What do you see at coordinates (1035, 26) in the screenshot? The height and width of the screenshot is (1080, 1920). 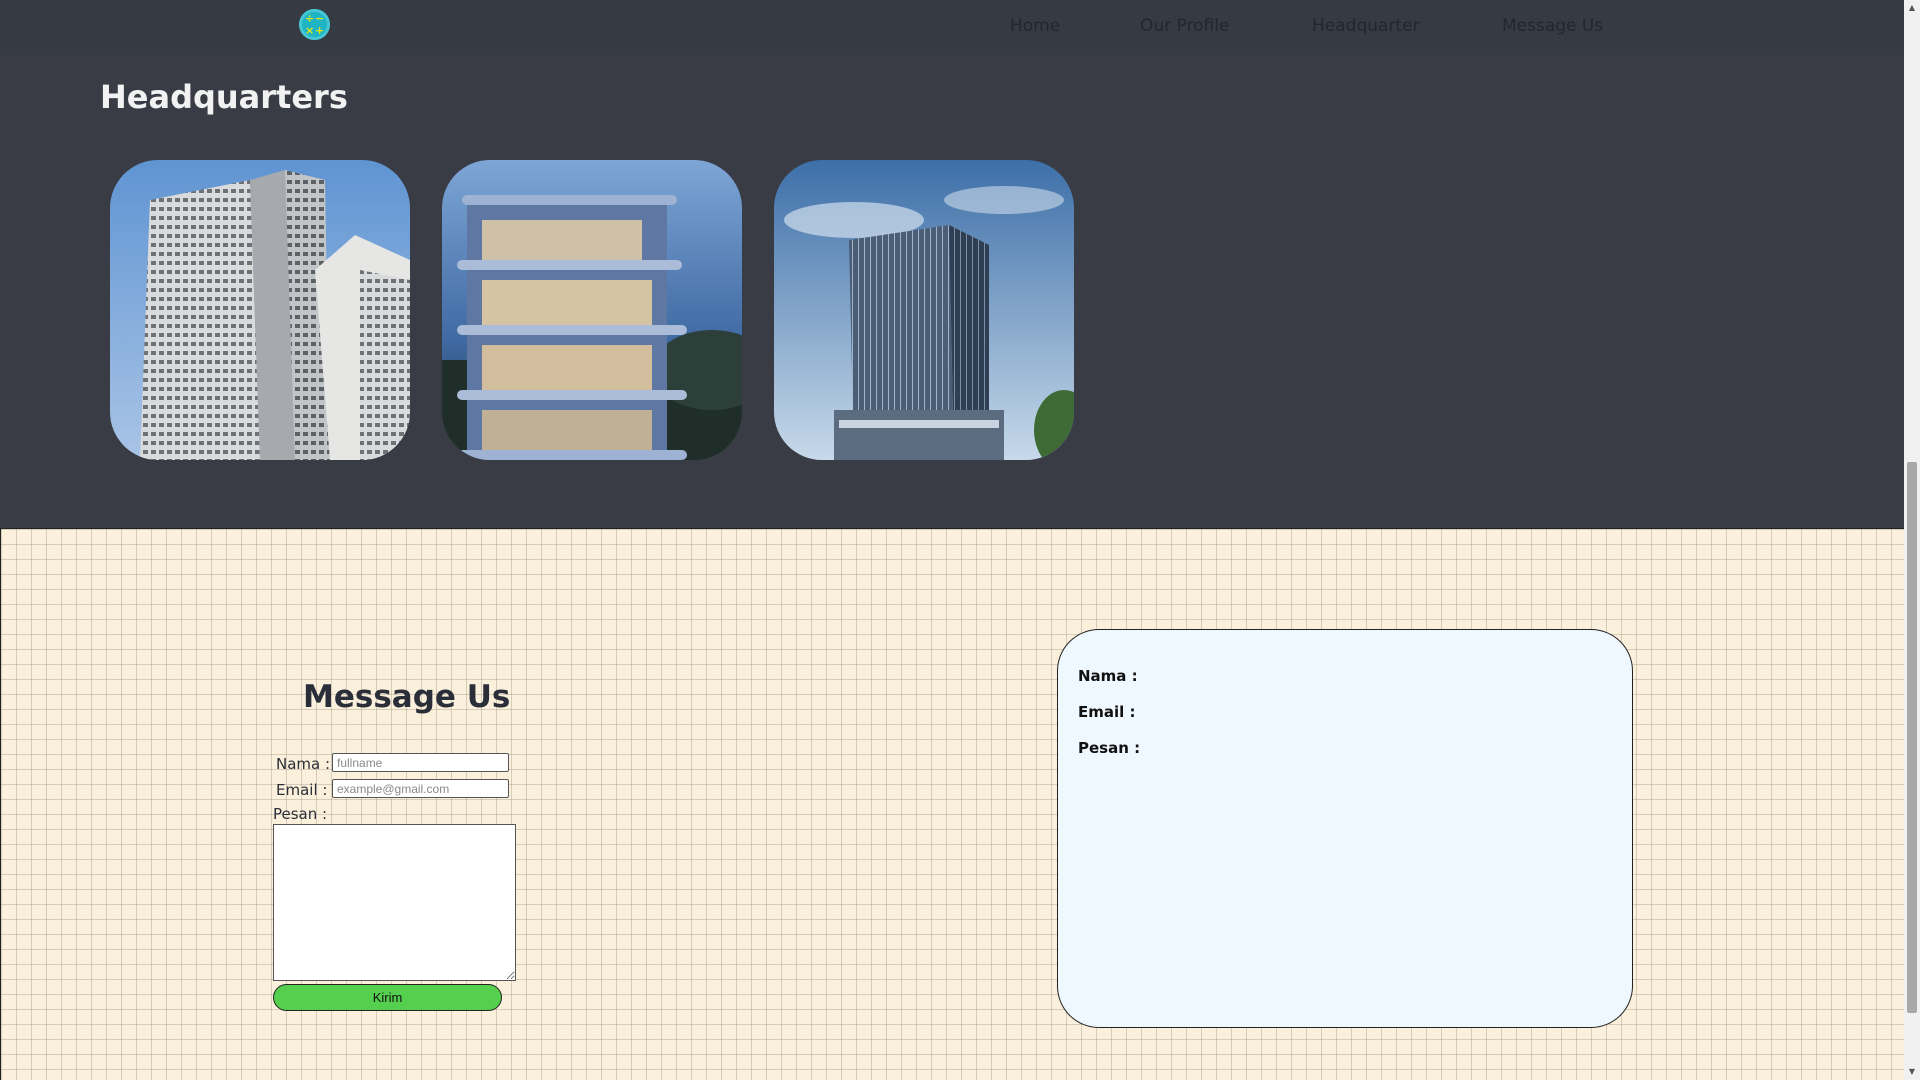 I see `nav-home-link: Home` at bounding box center [1035, 26].